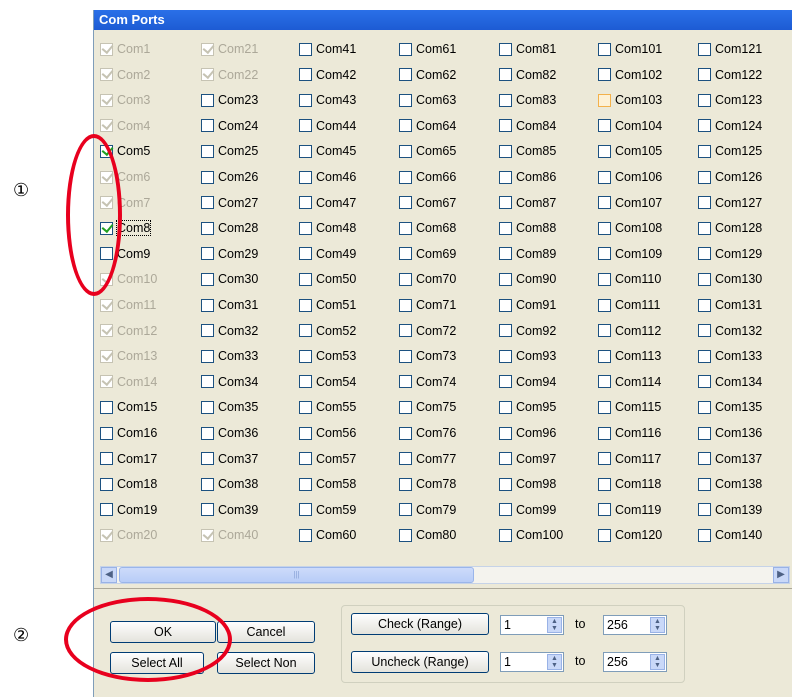 The width and height of the screenshot is (792, 697). Describe the element at coordinates (427, 356) in the screenshot. I see `com-port-checkbox: Com73` at that location.